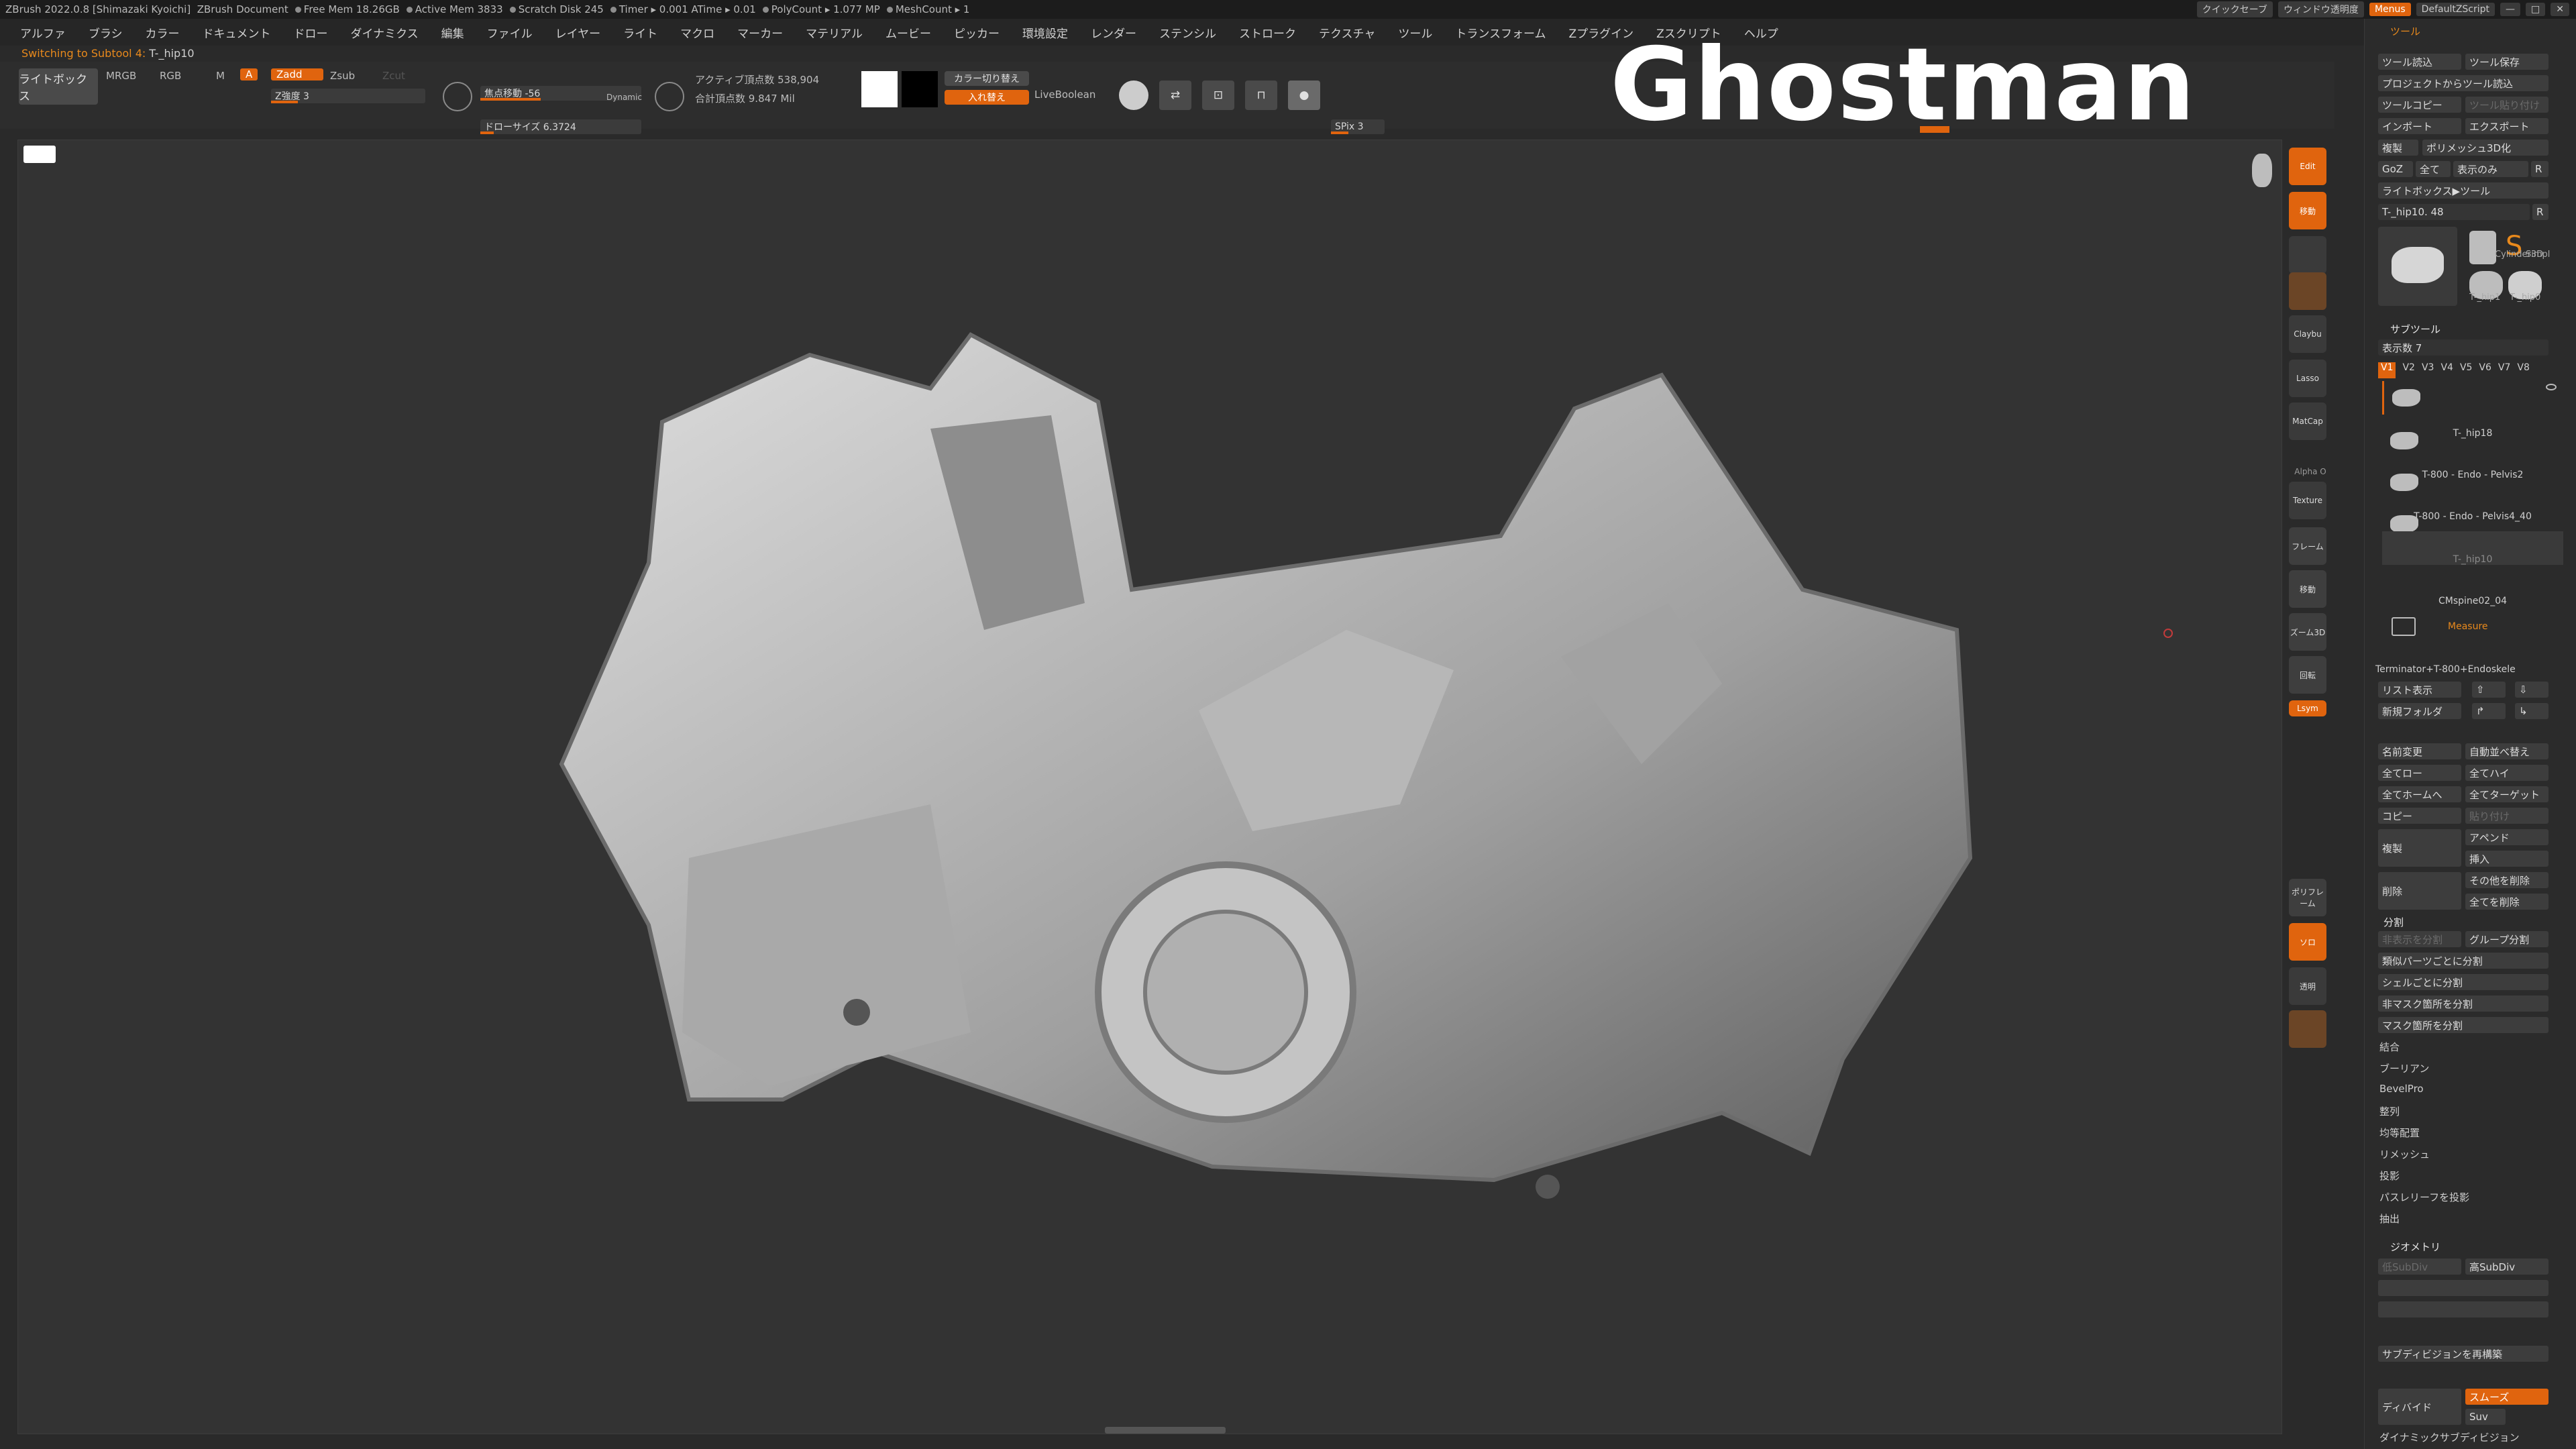 This screenshot has width=2576, height=1449. What do you see at coordinates (2389, 1219) in the screenshot?
I see `extract-menu: 抽出` at bounding box center [2389, 1219].